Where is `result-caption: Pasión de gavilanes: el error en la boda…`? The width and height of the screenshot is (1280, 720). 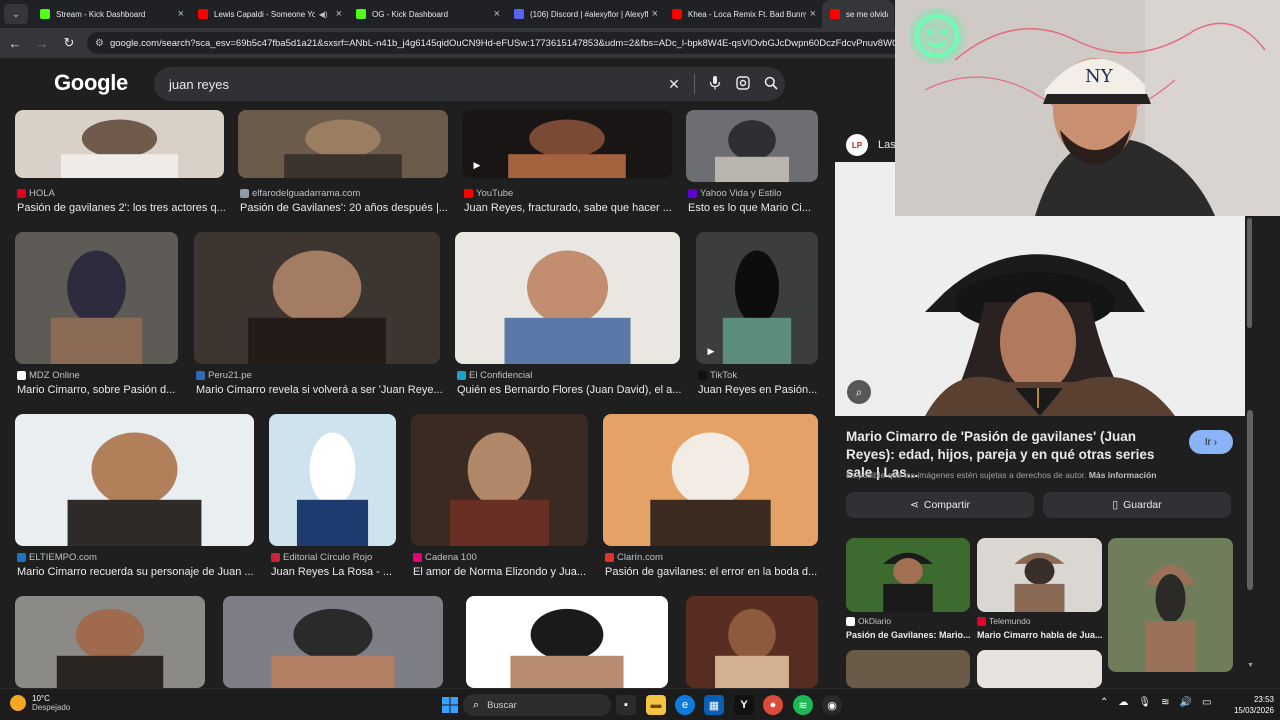
result-caption: Pasión de gavilanes: el error en la boda… is located at coordinates (712, 572).